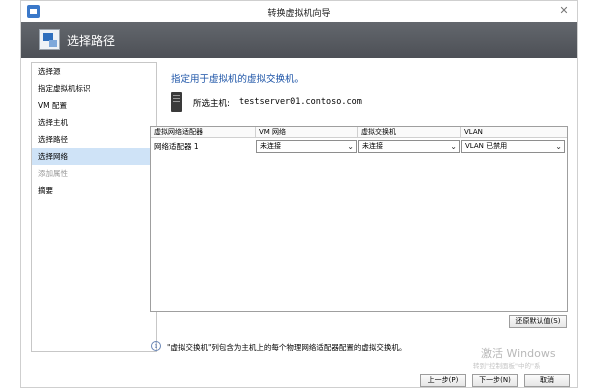  Describe the element at coordinates (307, 132) in the screenshot. I see `column-header-vm-network: VM 网络` at that location.